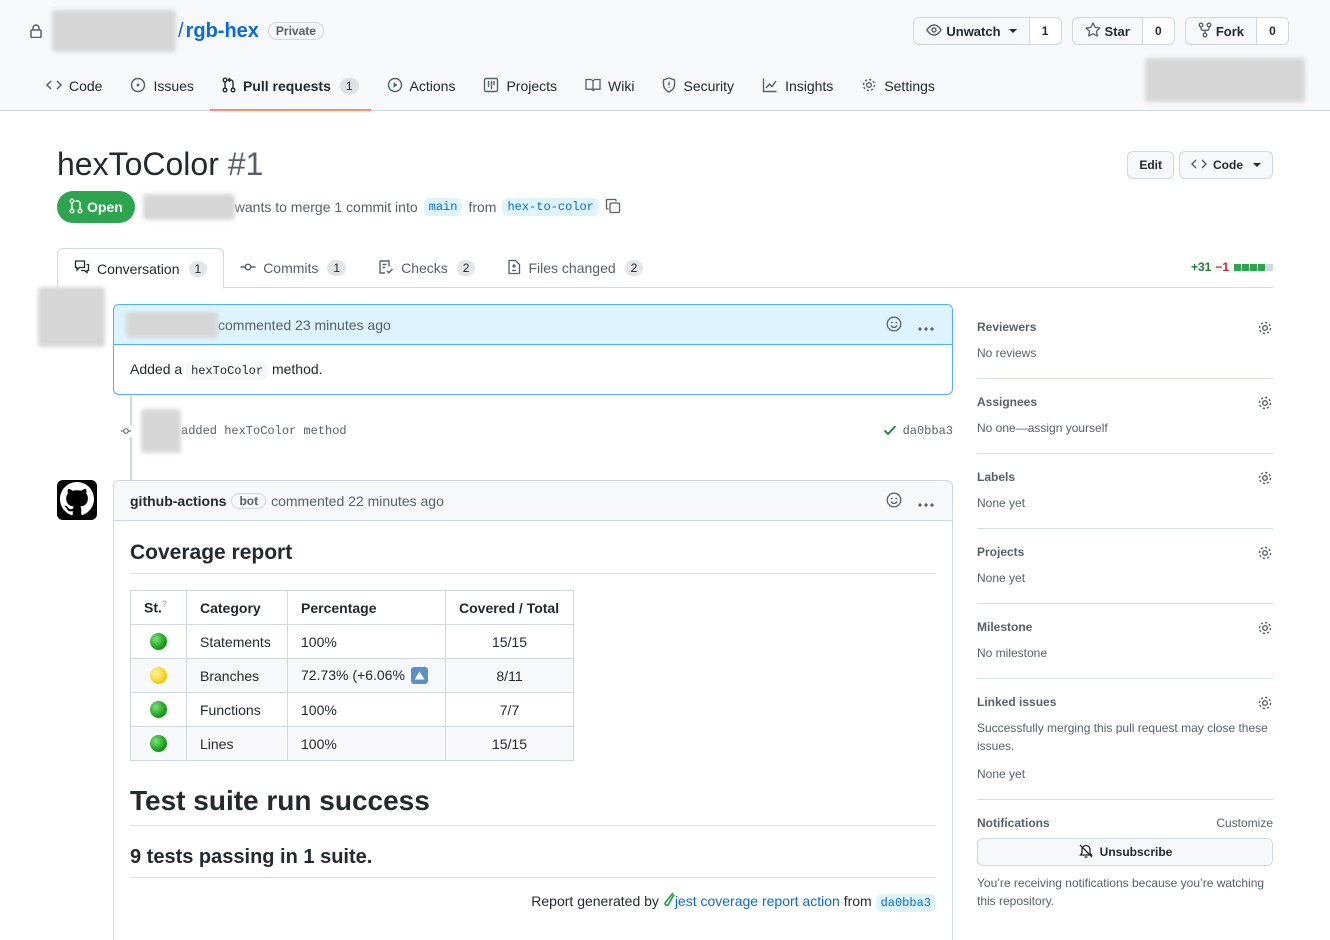  Describe the element at coordinates (928, 431) in the screenshot. I see `commit-sha: da0bba3` at that location.